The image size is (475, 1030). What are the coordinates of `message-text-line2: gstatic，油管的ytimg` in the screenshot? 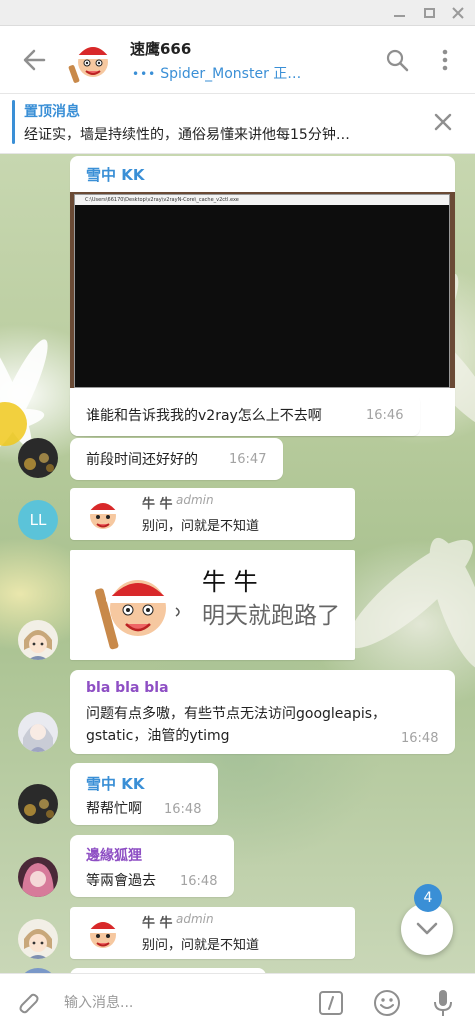 It's located at (158, 736).